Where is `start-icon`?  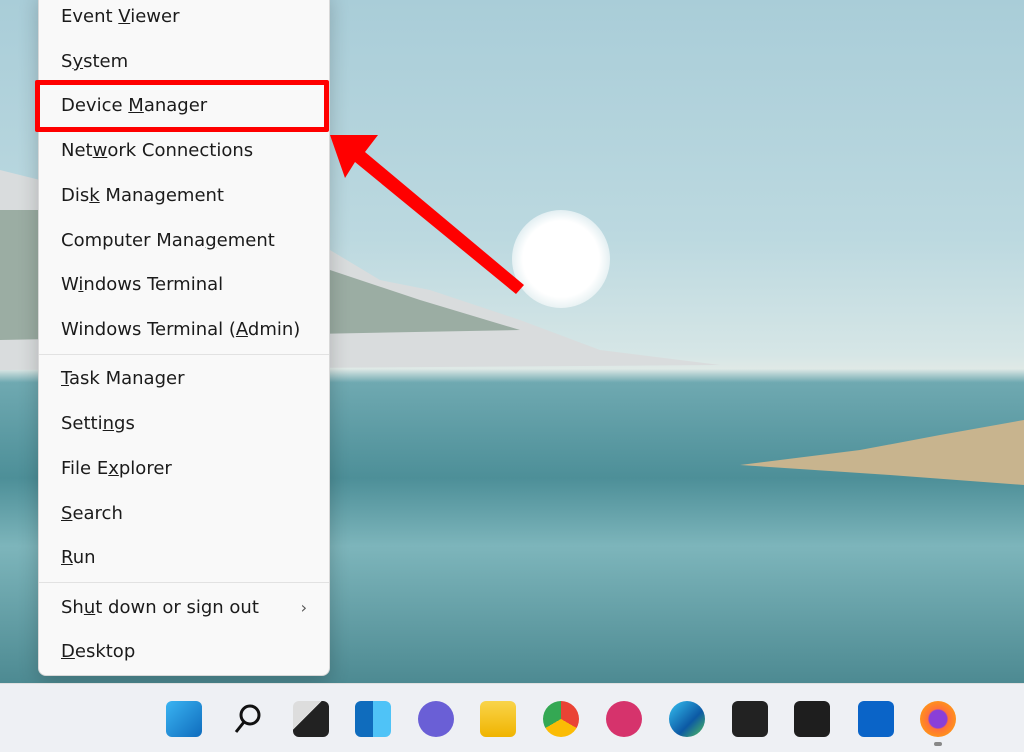 start-icon is located at coordinates (184, 719).